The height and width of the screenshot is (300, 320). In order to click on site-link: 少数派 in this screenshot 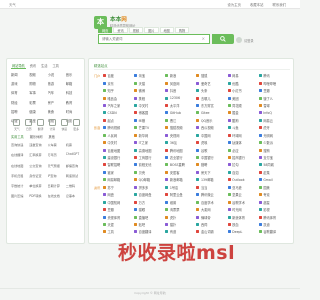, I will do `click(274, 142)`.